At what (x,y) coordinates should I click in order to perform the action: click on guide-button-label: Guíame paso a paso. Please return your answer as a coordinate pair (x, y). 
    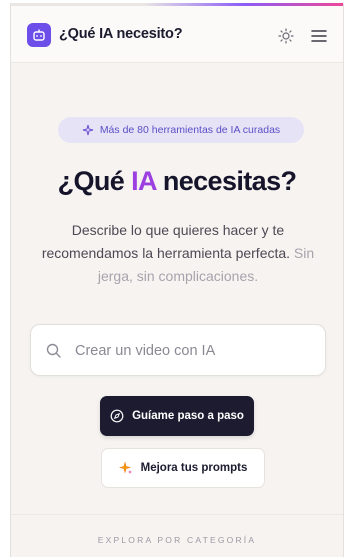
    Looking at the image, I should click on (188, 416).